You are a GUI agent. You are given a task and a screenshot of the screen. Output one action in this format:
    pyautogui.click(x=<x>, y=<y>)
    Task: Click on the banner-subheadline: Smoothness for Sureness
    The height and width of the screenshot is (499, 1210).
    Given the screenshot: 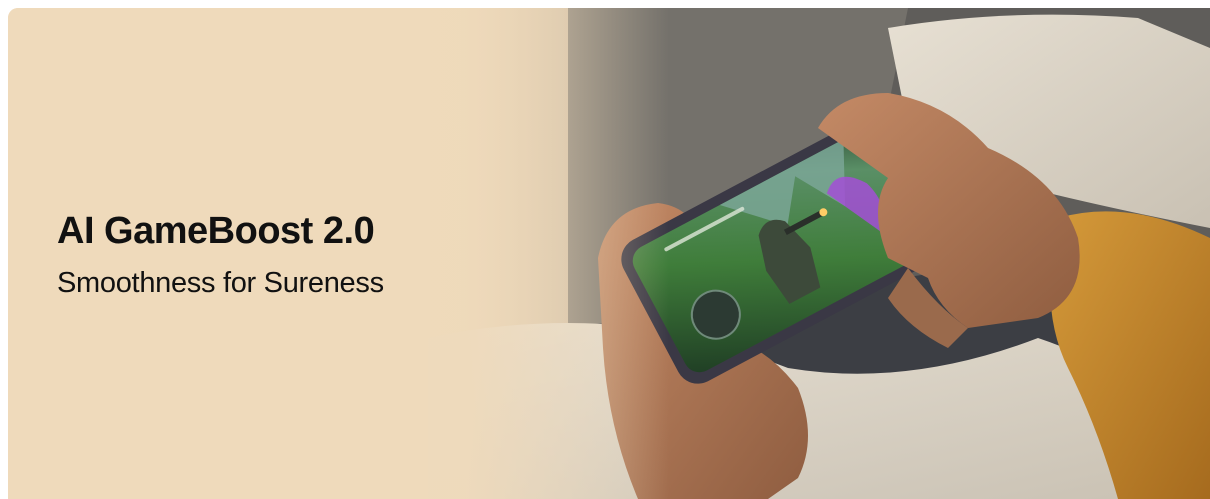 What is the action you would take?
    pyautogui.click(x=220, y=283)
    